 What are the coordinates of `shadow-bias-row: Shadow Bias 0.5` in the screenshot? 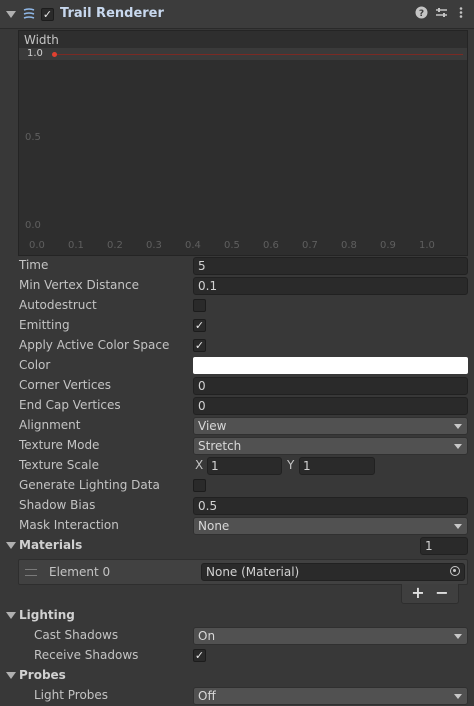 It's located at (237, 506).